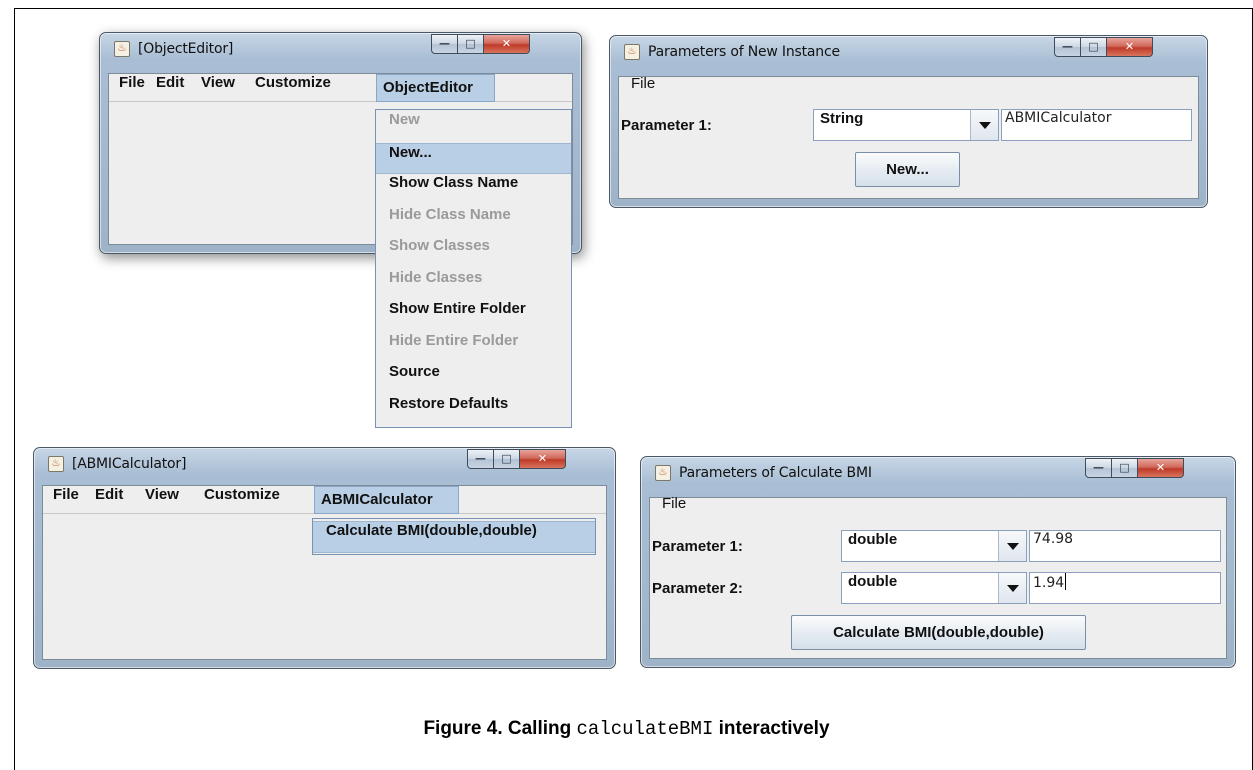 This screenshot has width=1253, height=770. What do you see at coordinates (497, 728) in the screenshot?
I see `caption-prefix: Figure 4. Calling` at bounding box center [497, 728].